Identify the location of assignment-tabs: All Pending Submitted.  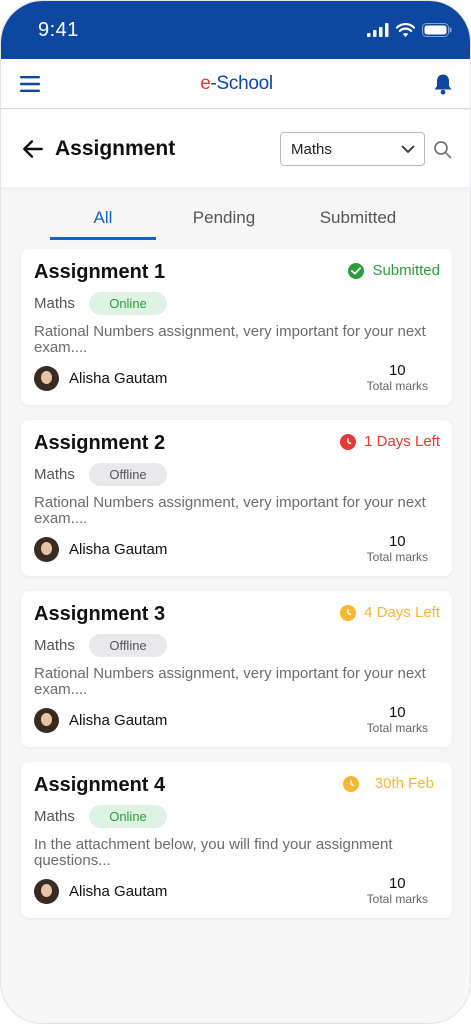
(235, 219).